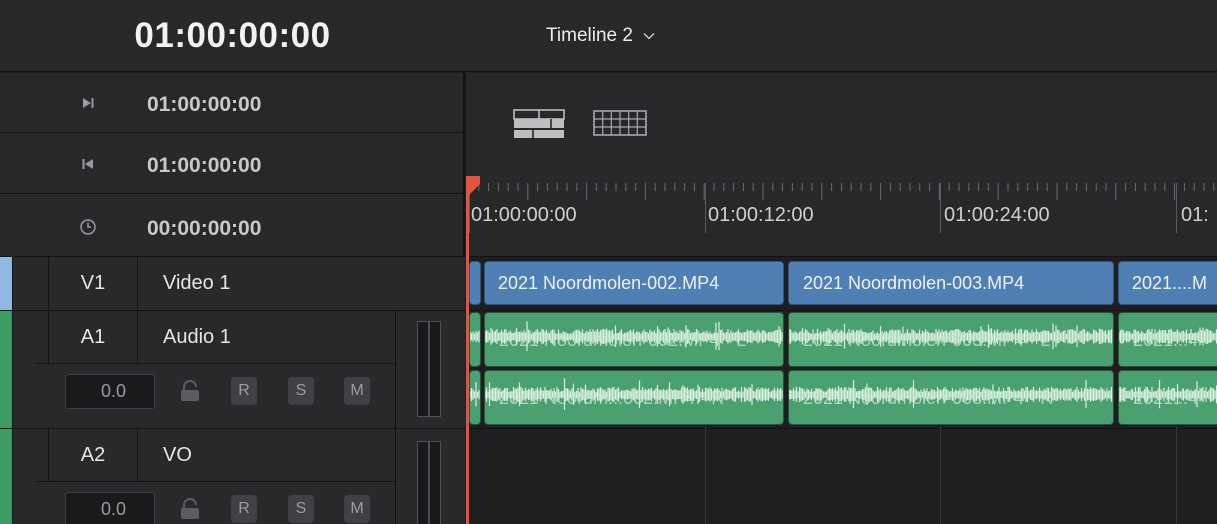  I want to click on ruler-label: 01:, so click(1195, 215).